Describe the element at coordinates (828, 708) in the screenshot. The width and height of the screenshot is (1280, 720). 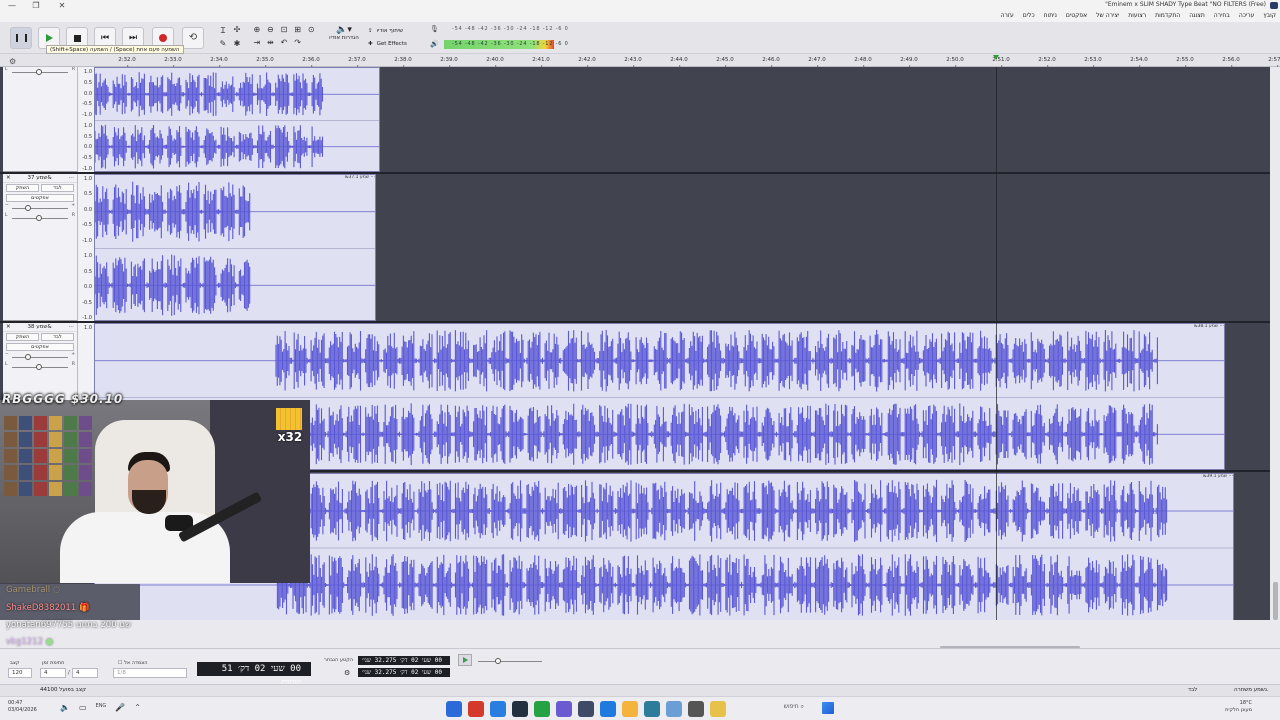
I see `start-button` at that location.